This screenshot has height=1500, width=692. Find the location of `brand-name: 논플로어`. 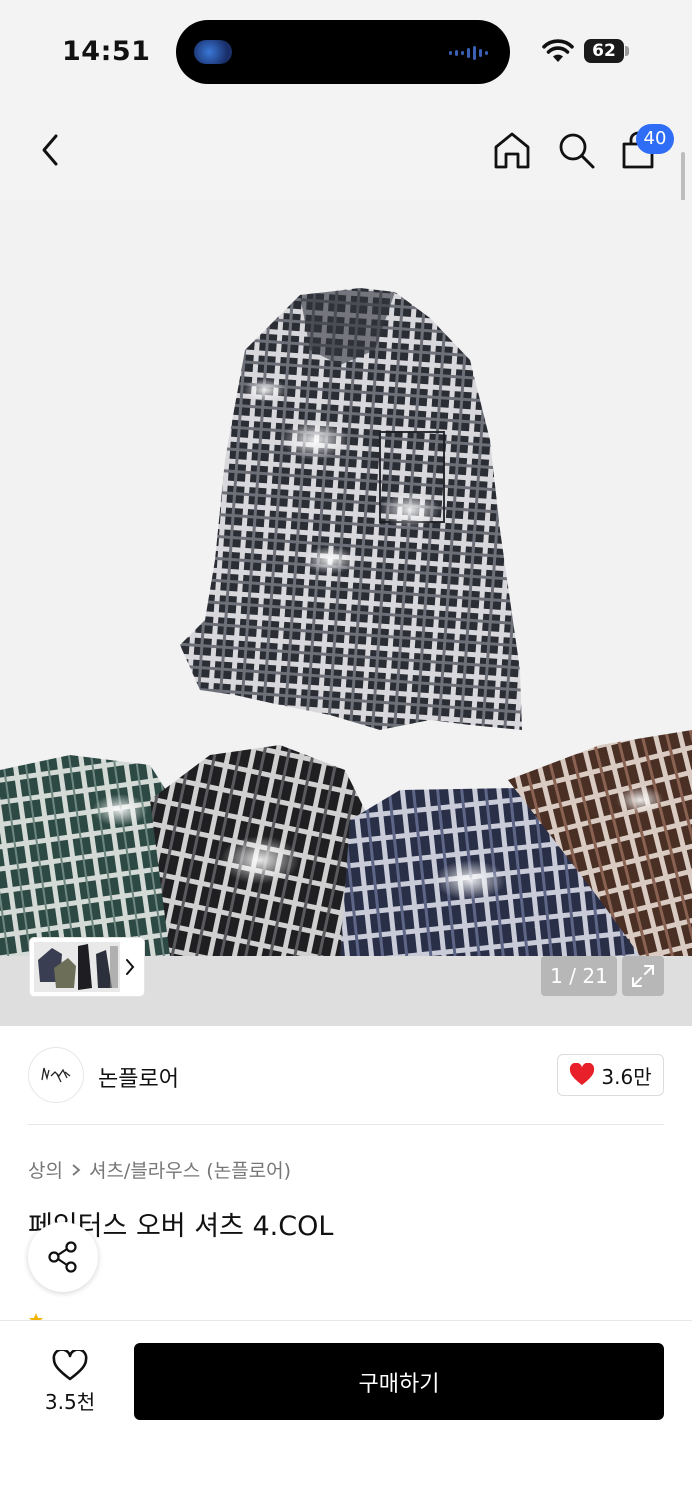

brand-name: 논플로어 is located at coordinates (138, 1077).